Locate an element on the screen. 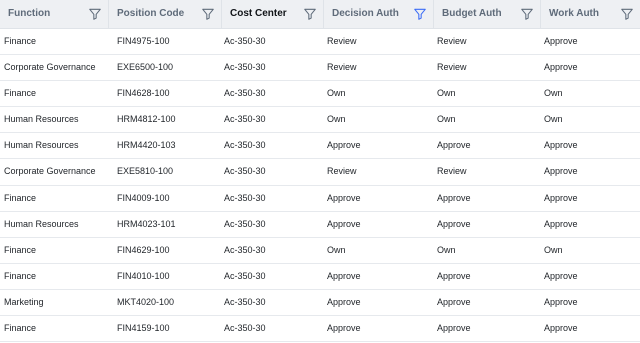 Image resolution: width=640 pixels, height=343 pixels. column-header-position-code: Position Code is located at coordinates (165, 14).